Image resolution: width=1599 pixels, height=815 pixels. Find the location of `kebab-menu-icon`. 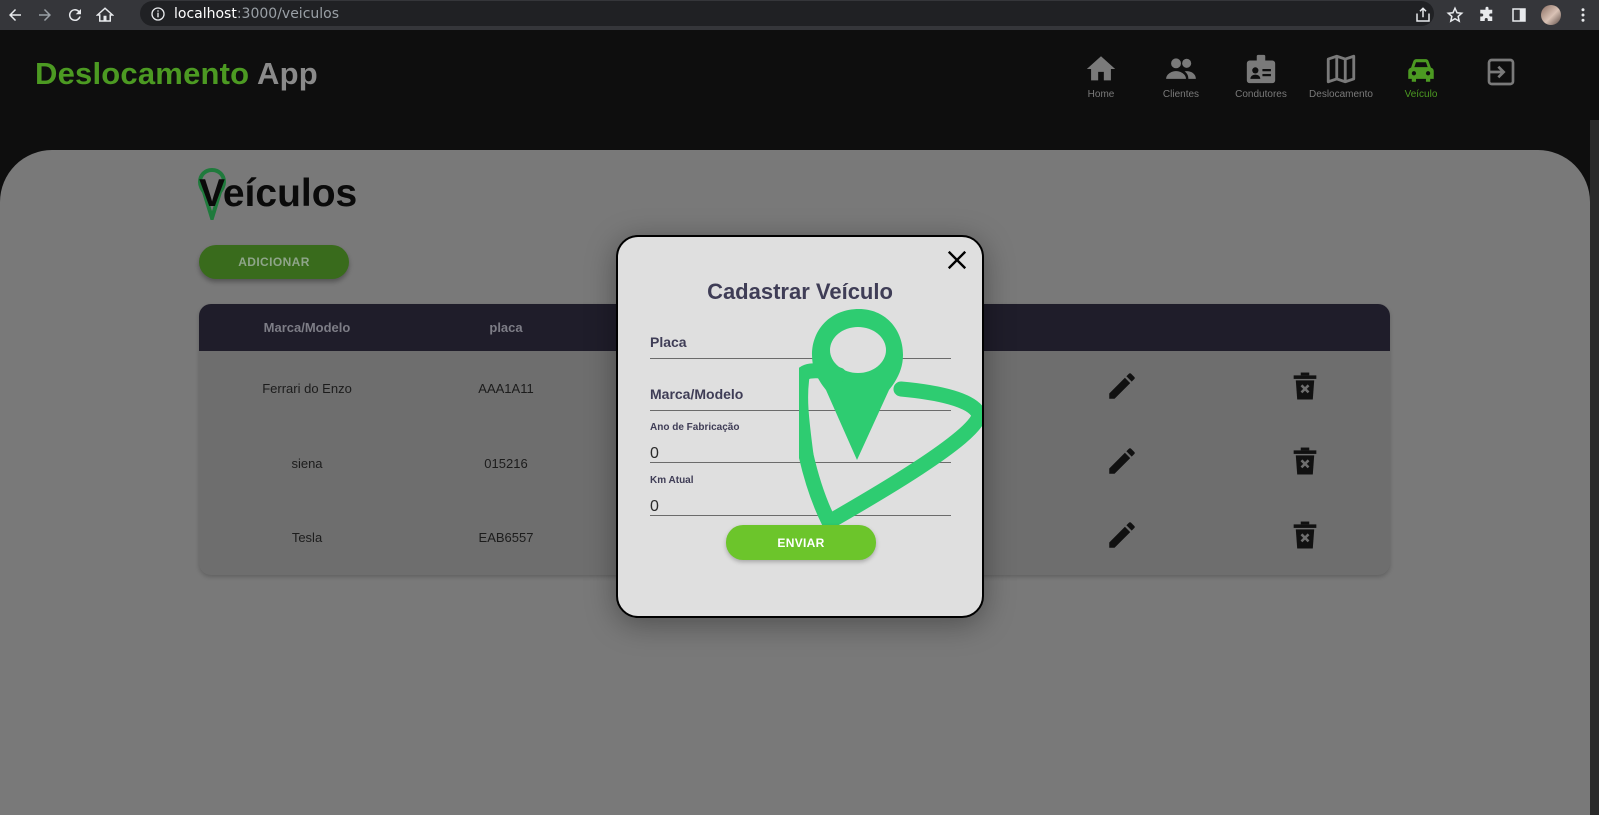

kebab-menu-icon is located at coordinates (1583, 15).